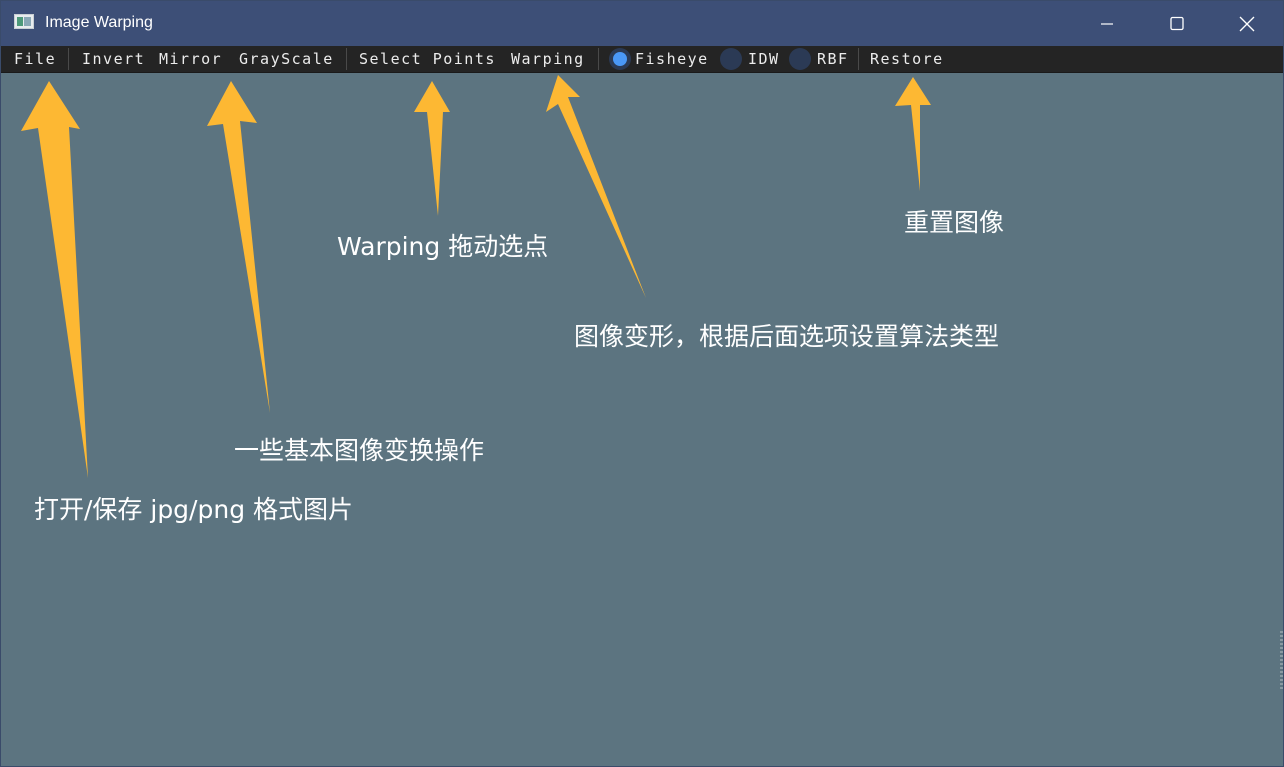 The width and height of the screenshot is (1284, 767). I want to click on resize-grip, so click(1281, 661).